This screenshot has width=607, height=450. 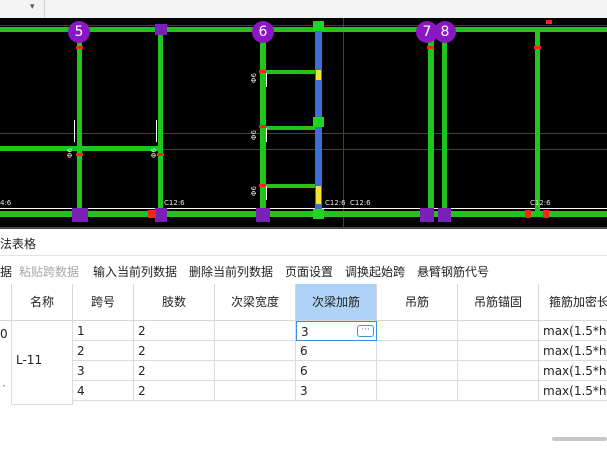 What do you see at coordinates (336, 331) in the screenshot?
I see `rebar-add-cell-selected: 3 ···` at bounding box center [336, 331].